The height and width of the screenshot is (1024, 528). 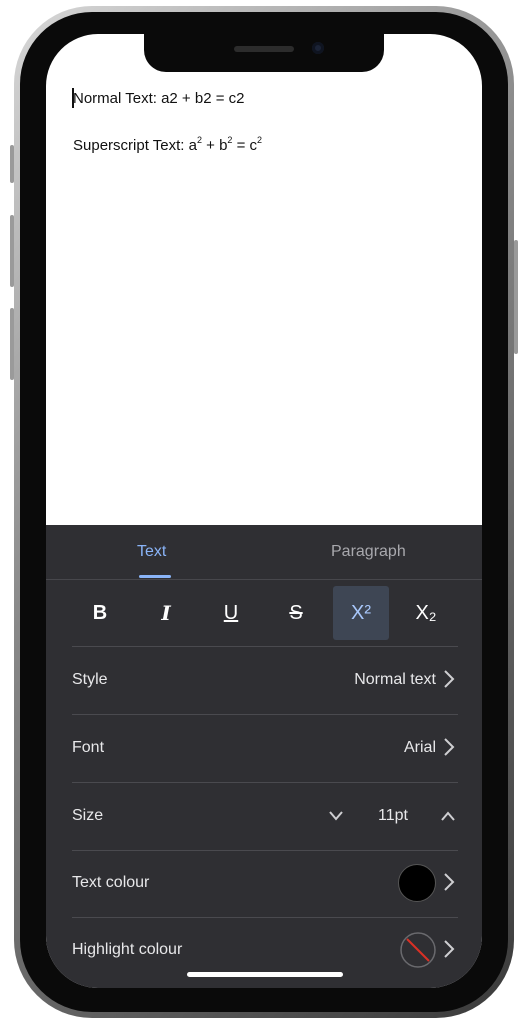 I want to click on underline-icon: U, so click(x=231, y=612).